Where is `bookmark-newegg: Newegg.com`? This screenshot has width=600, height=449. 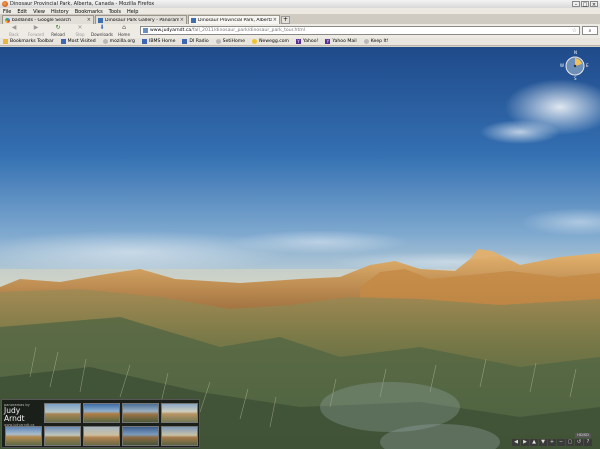
bookmark-newegg: Newegg.com is located at coordinates (270, 41).